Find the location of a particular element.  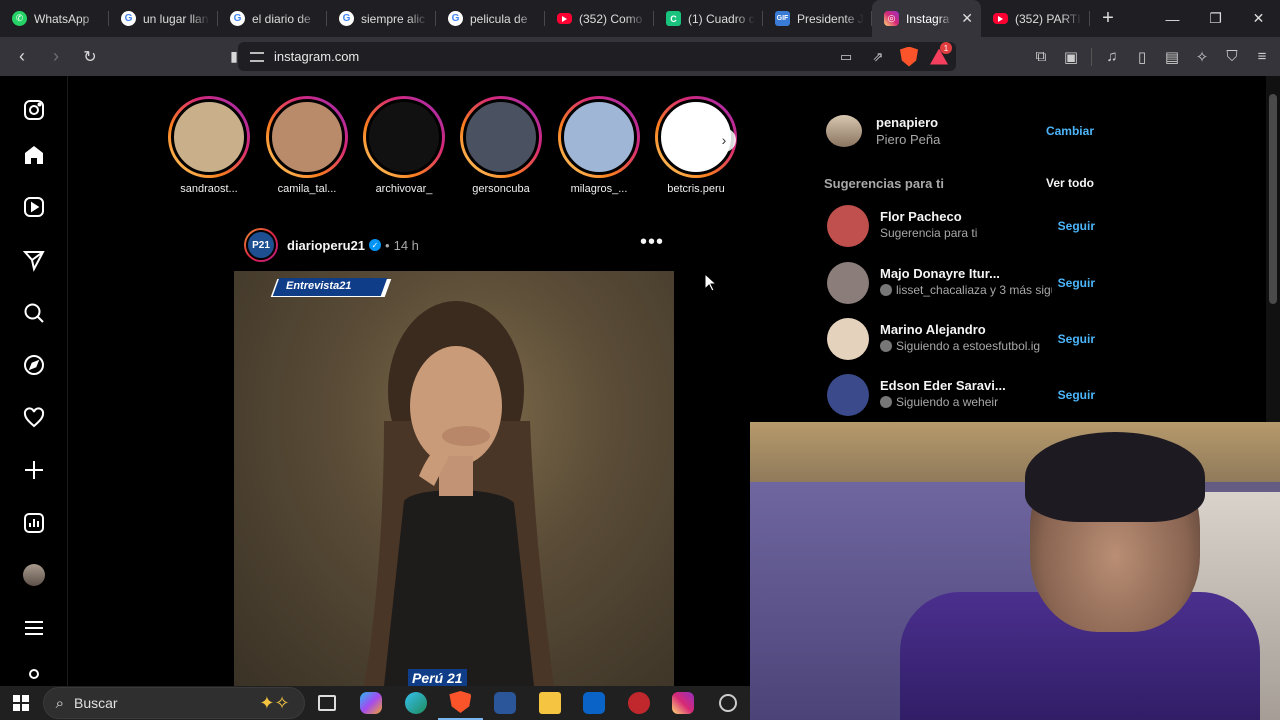

create-plus-icon is located at coordinates (34, 470).